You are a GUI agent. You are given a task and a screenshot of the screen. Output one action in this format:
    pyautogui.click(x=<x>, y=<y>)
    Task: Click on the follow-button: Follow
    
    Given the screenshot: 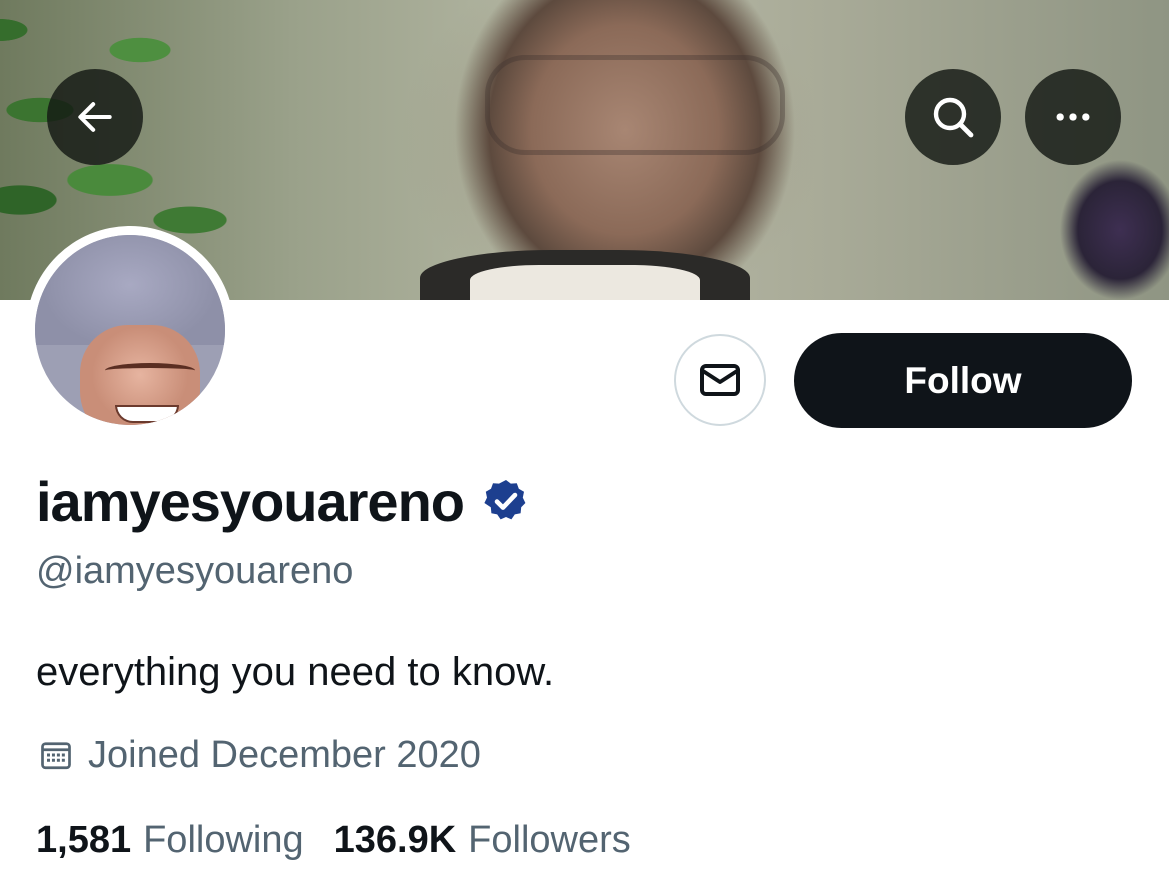 What is the action you would take?
    pyautogui.click(x=963, y=380)
    